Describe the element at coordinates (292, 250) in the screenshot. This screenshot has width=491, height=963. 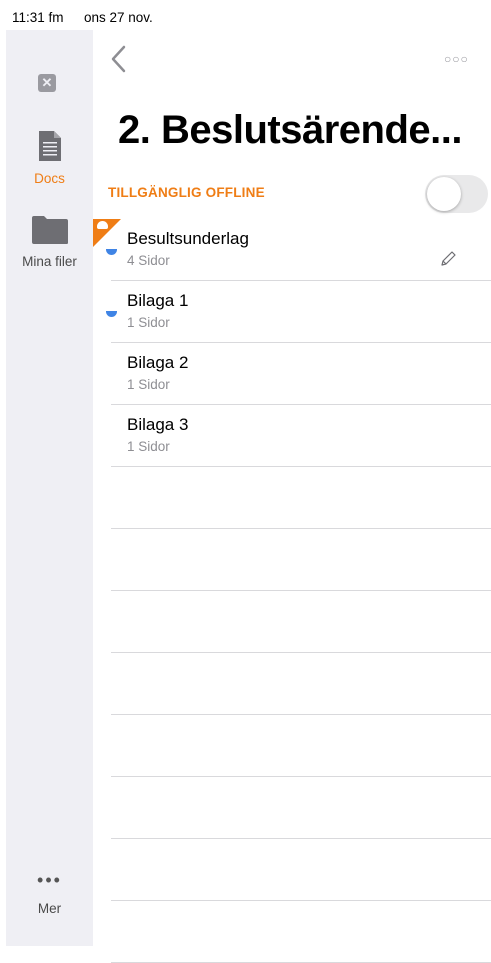
I see `document-row: Besultsunderlag 4 Sidor` at that location.